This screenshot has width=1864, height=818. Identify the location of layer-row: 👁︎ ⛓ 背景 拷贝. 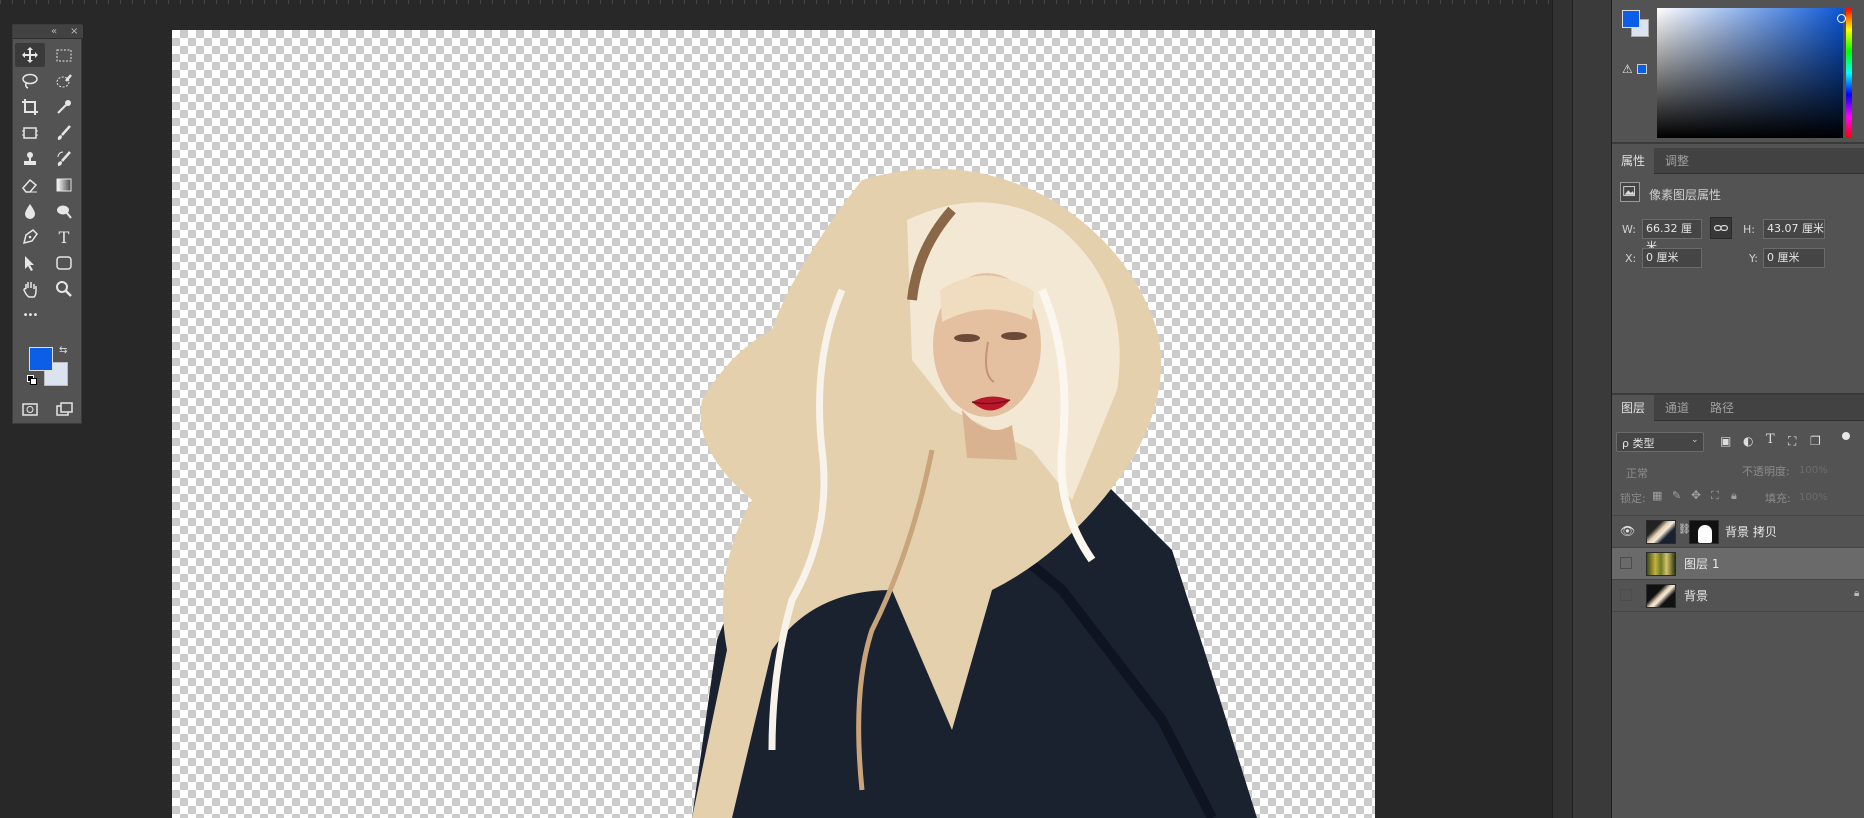
(1738, 532).